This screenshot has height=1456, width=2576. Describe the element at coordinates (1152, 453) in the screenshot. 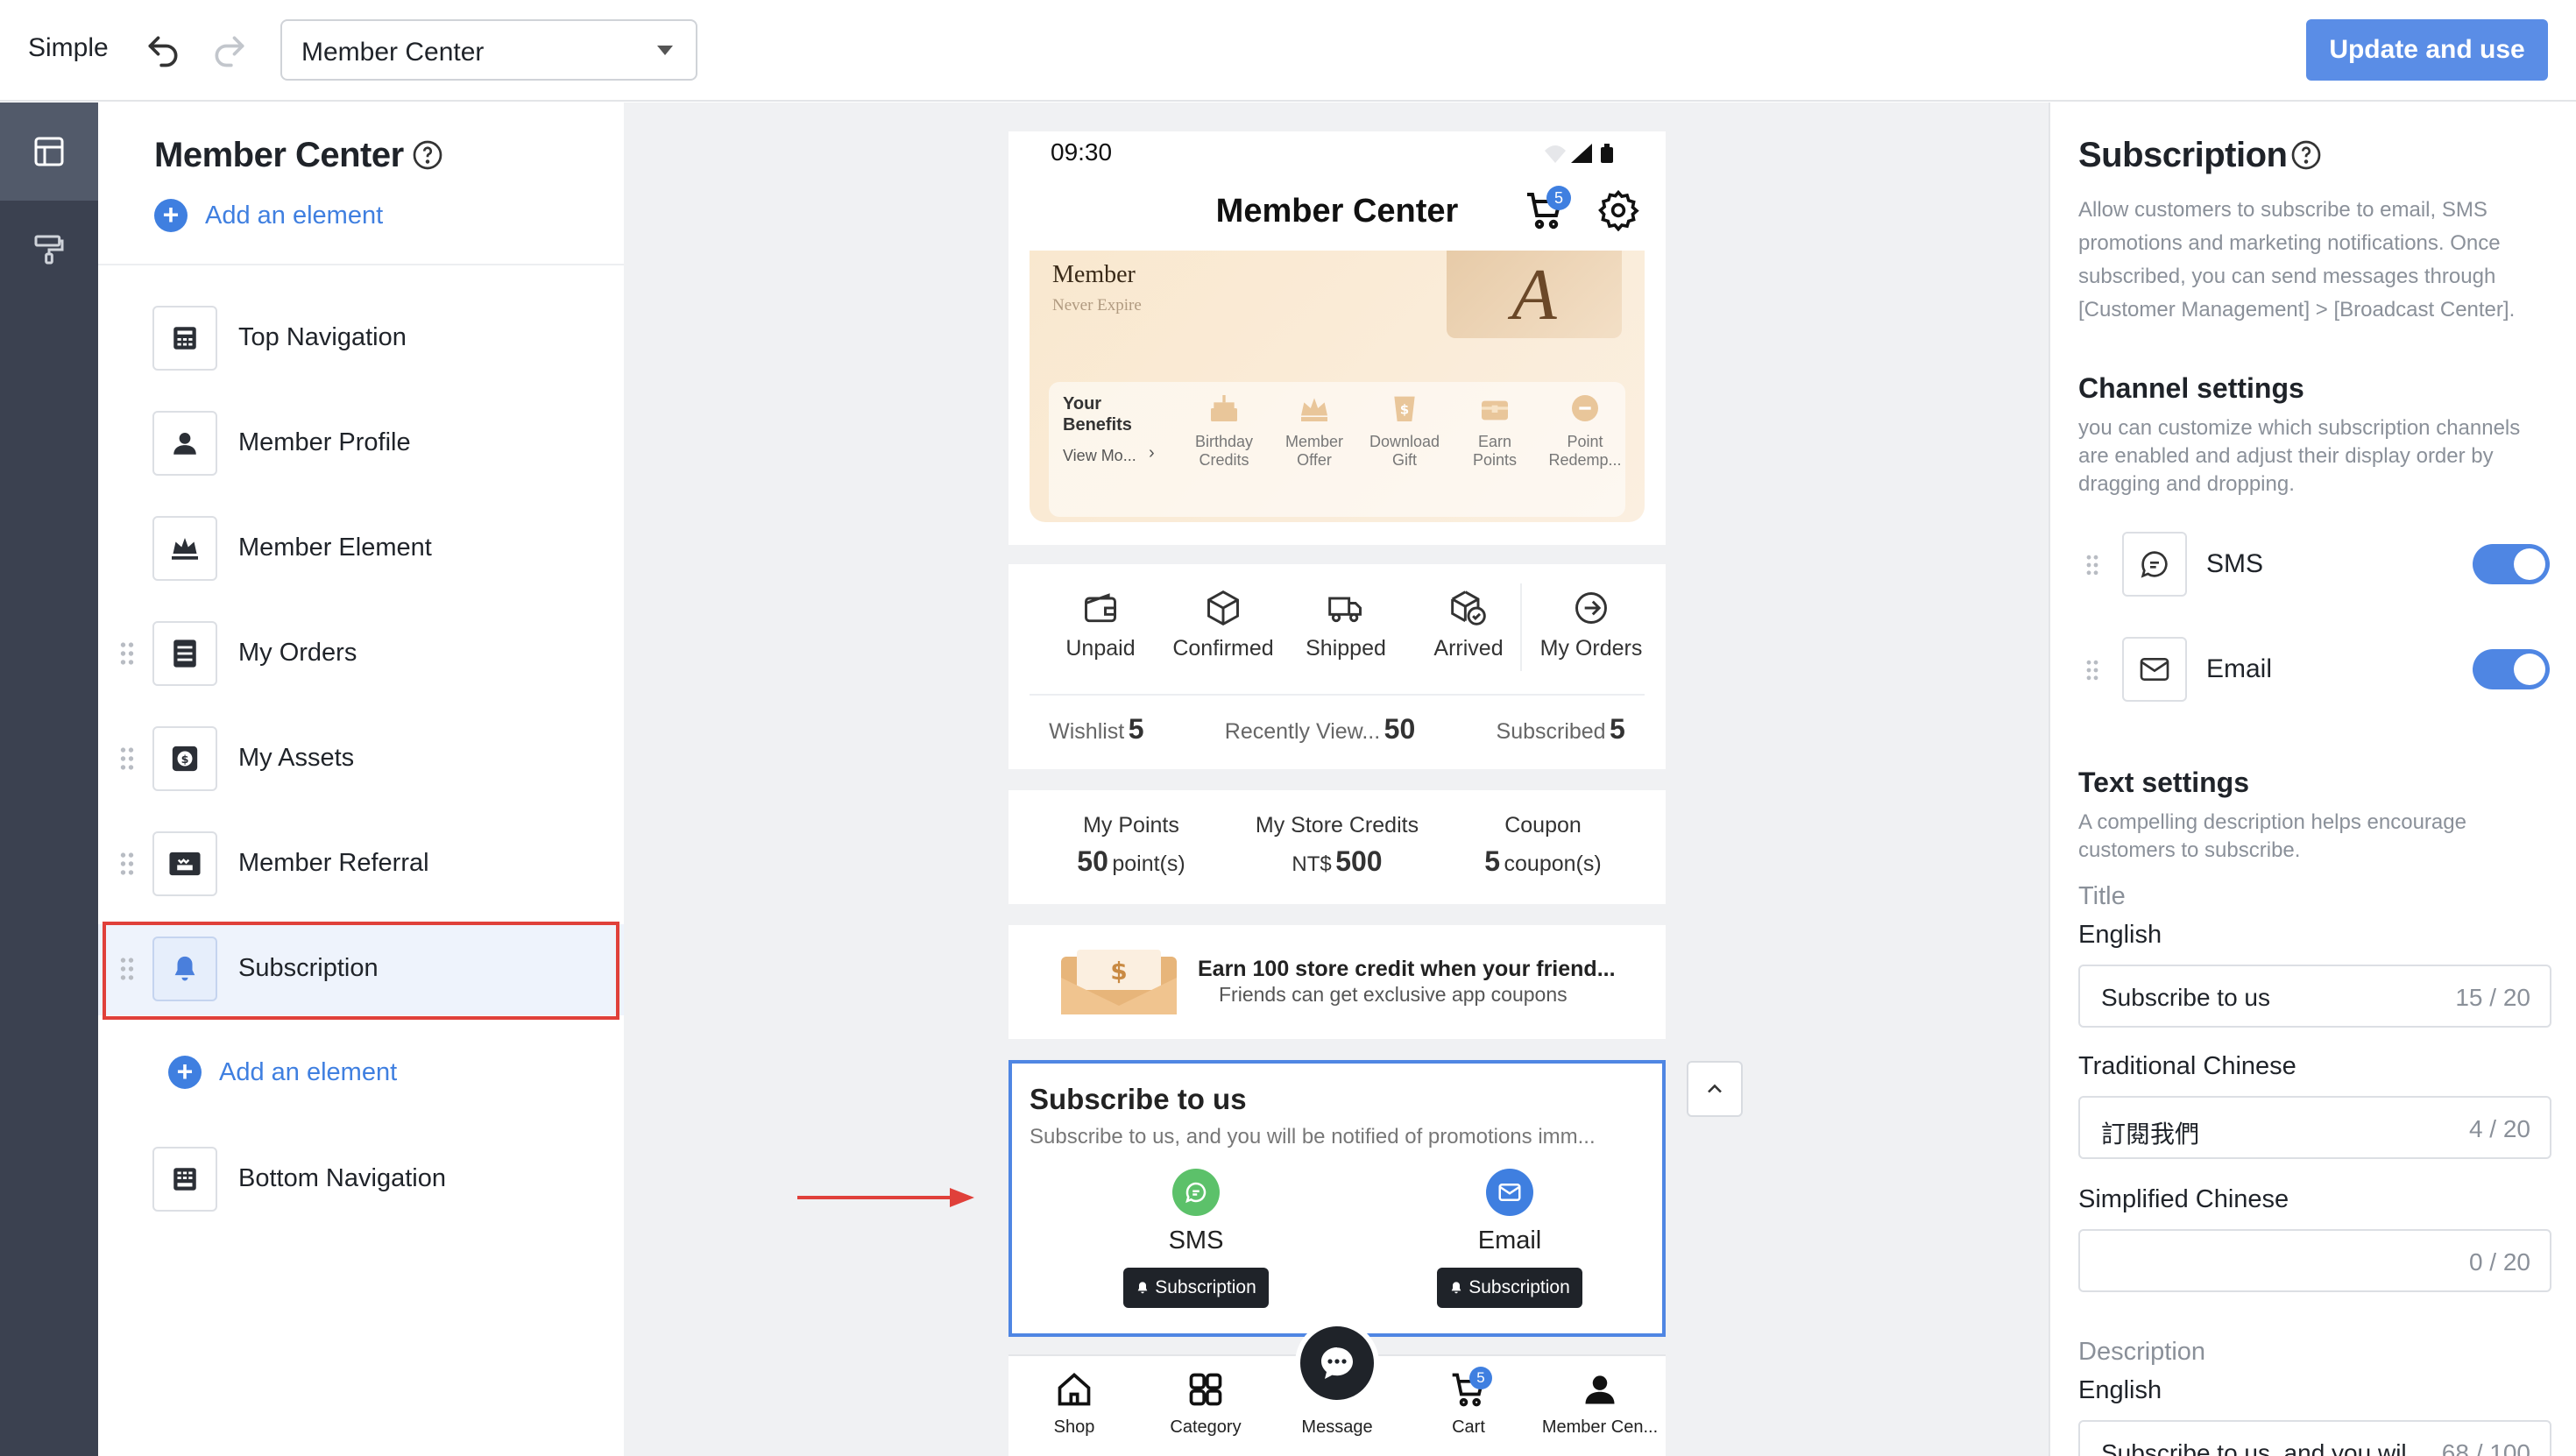

I see `chevron-right-icon: ›` at that location.